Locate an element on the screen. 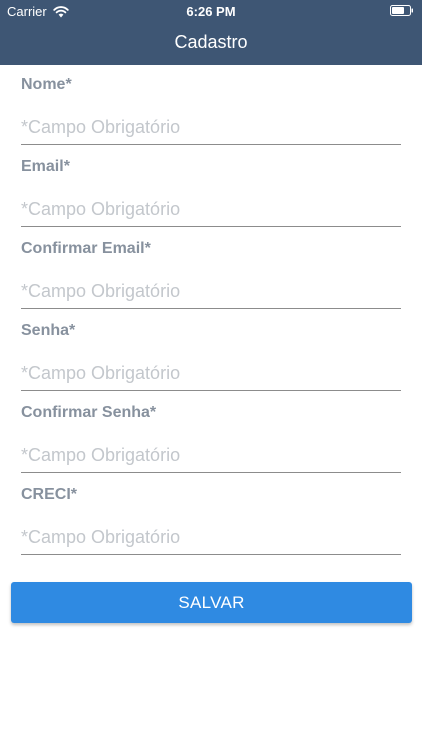  password-input is located at coordinates (211, 373).